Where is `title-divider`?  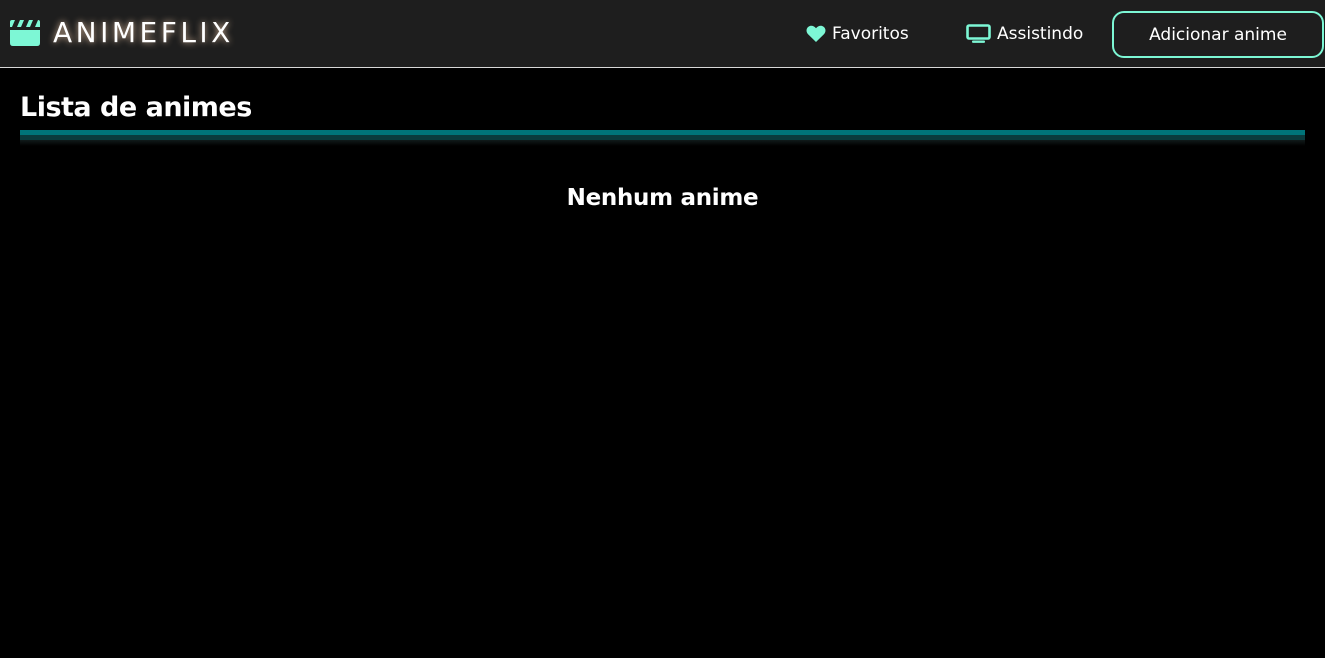 title-divider is located at coordinates (662, 138).